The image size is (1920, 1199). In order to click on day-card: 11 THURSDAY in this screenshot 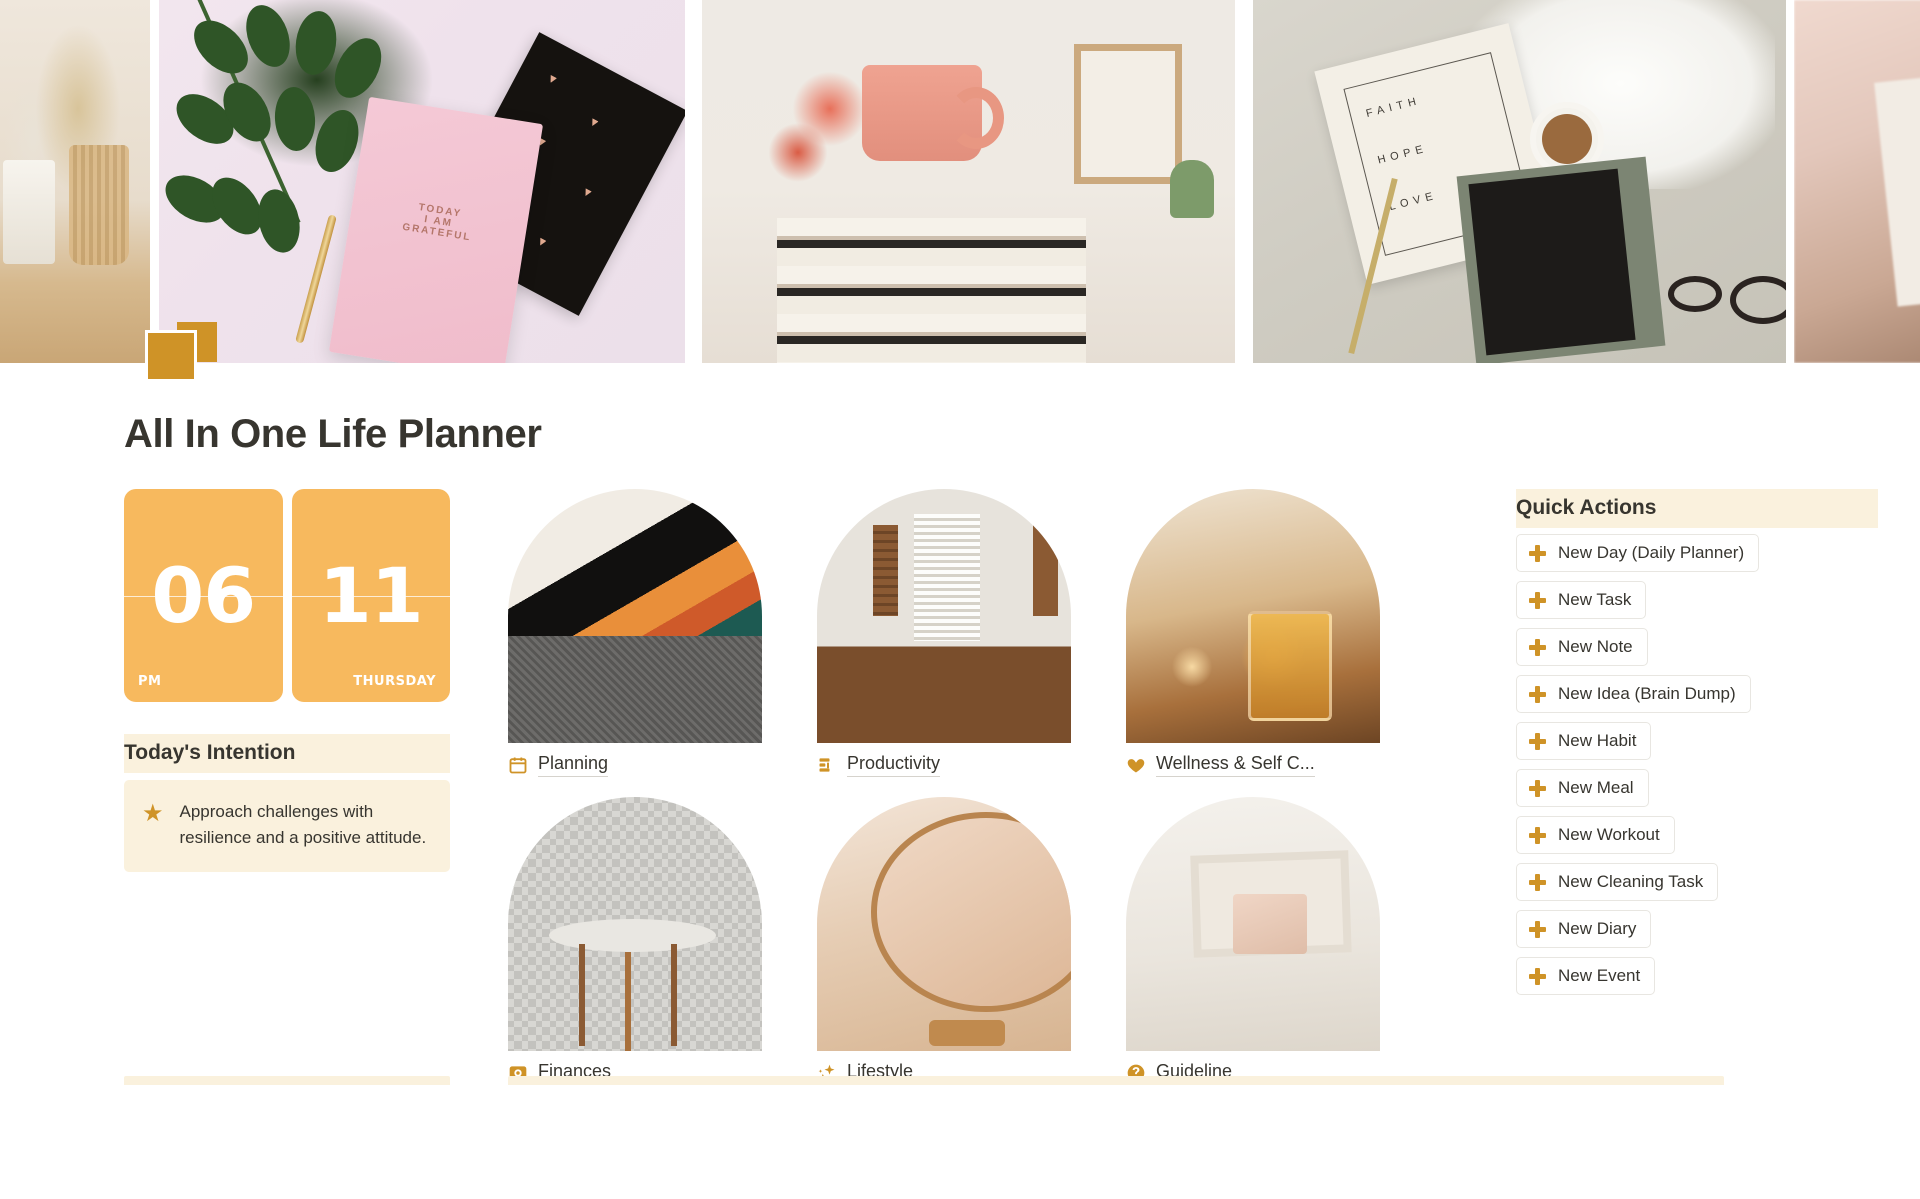, I will do `click(370, 595)`.